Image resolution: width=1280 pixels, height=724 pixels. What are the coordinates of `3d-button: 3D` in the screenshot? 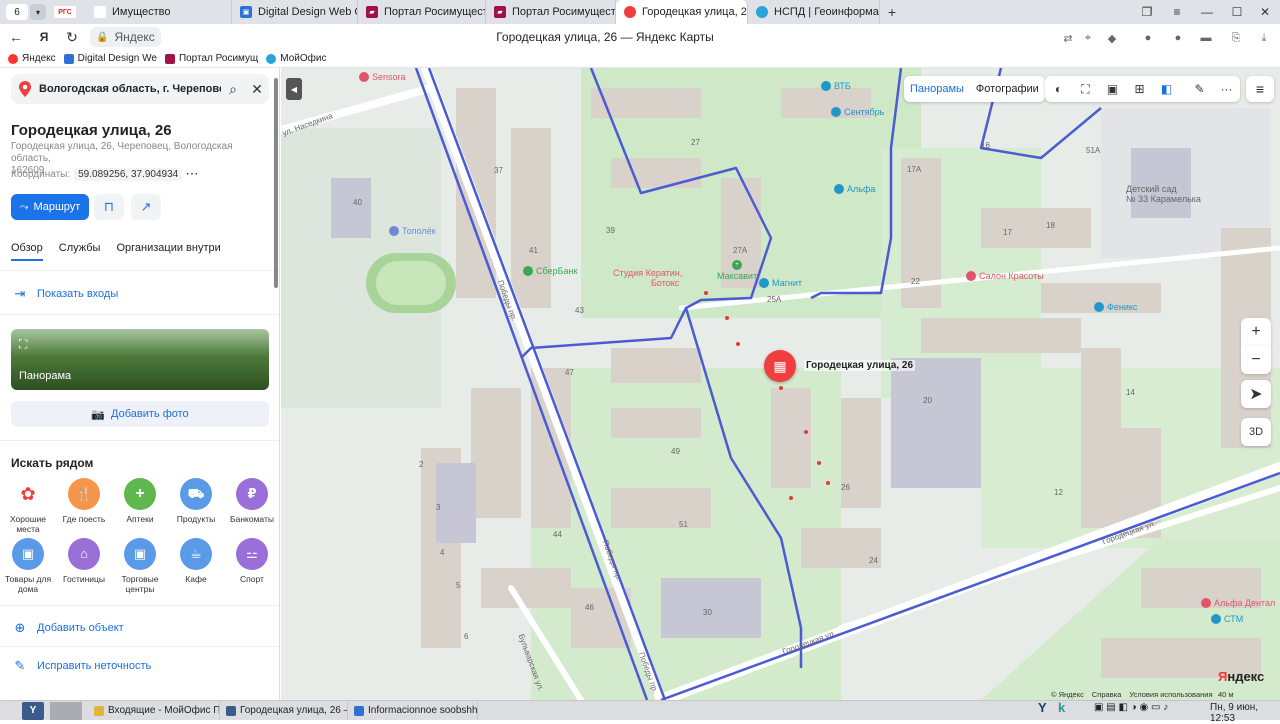 It's located at (1256, 432).